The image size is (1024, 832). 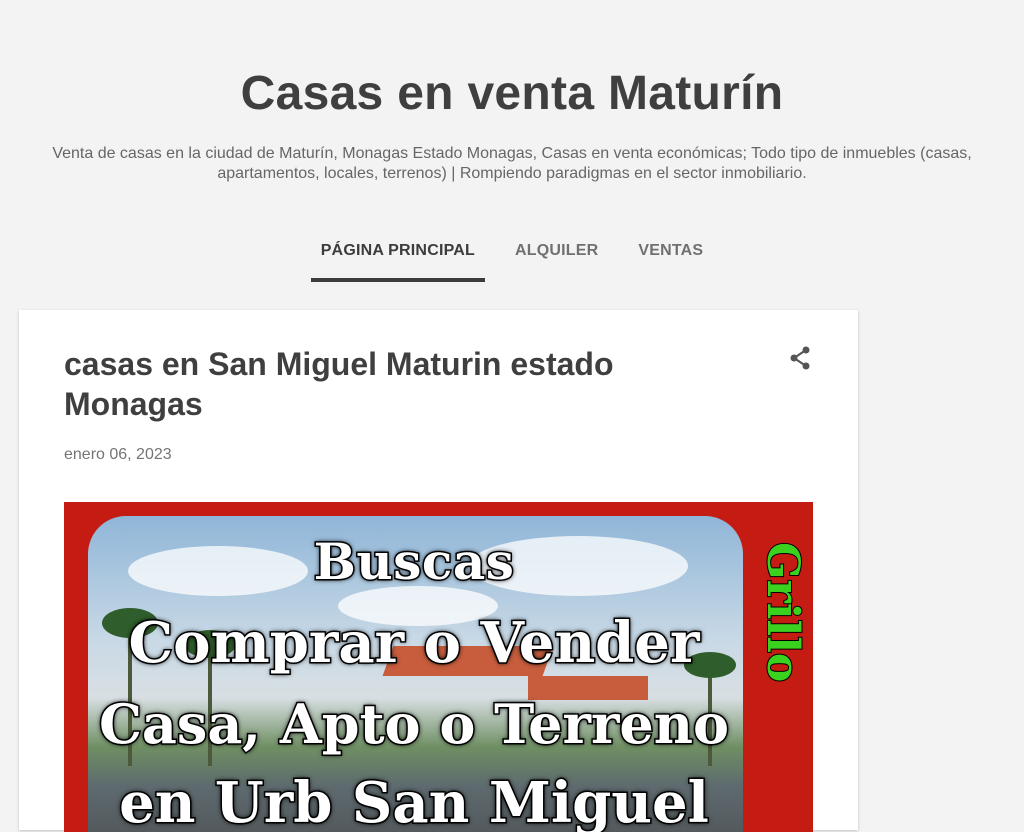 What do you see at coordinates (413, 724) in the screenshot?
I see `ad-line-3: Casa, Apto o Terreno` at bounding box center [413, 724].